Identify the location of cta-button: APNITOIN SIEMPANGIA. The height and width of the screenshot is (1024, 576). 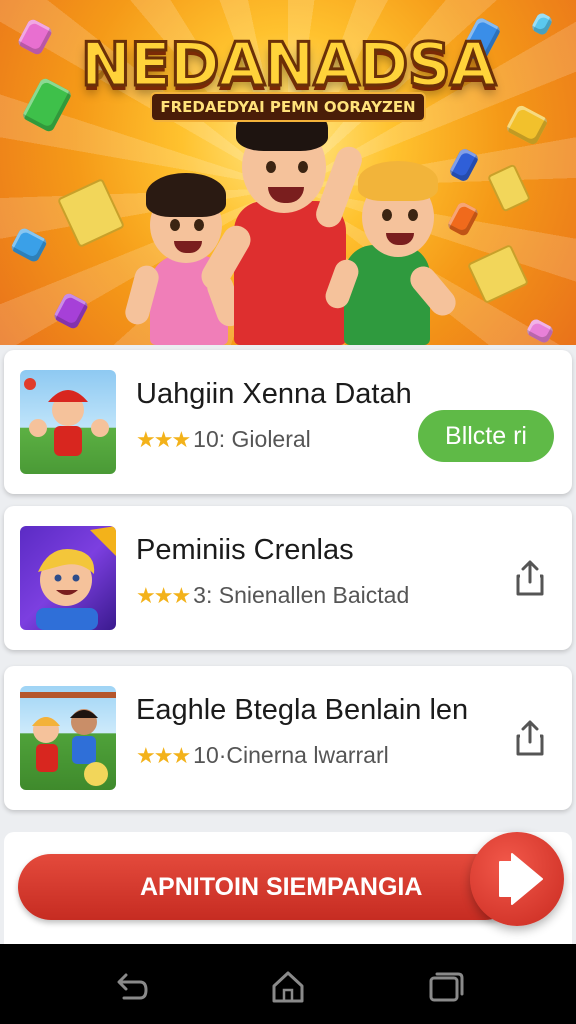
(268, 887).